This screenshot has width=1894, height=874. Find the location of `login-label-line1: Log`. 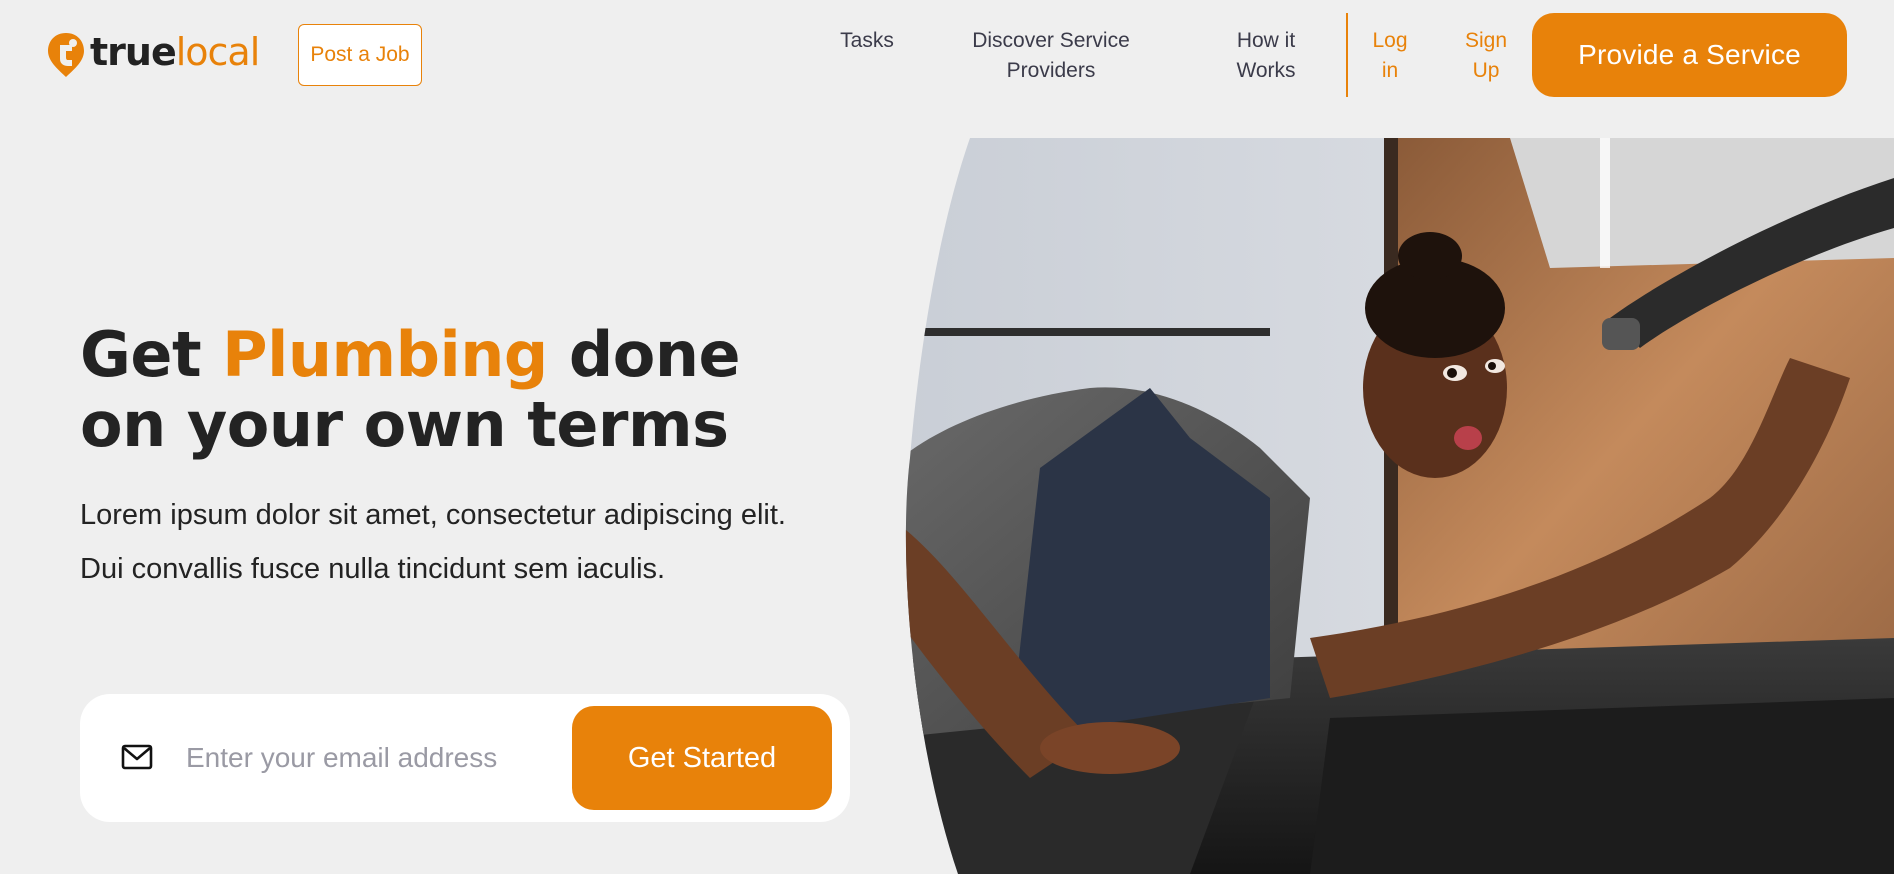

login-label-line1: Log is located at coordinates (1390, 40).